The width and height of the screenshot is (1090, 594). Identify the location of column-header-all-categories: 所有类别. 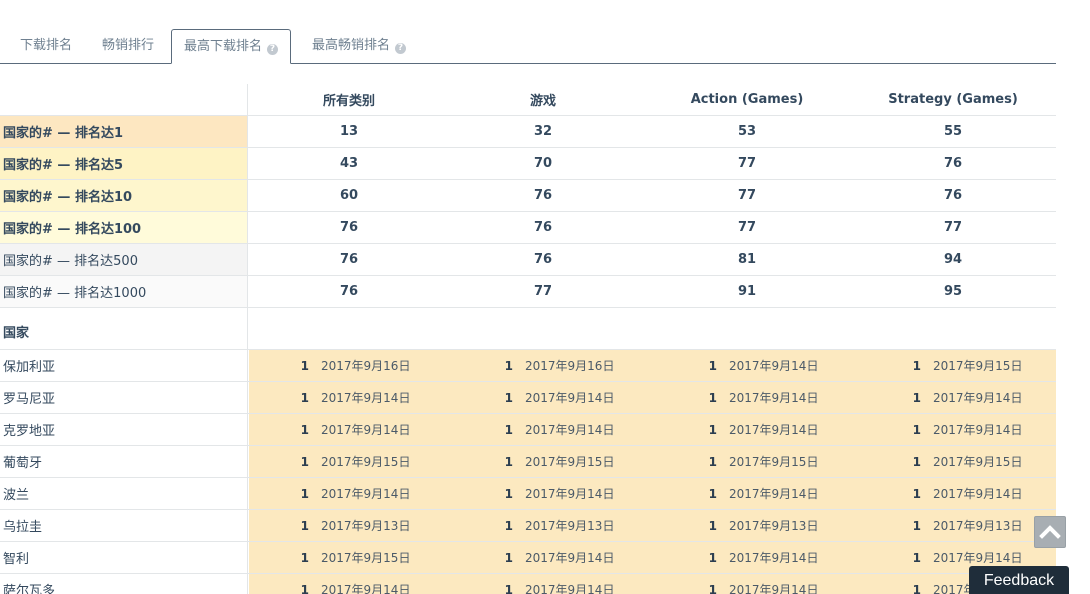
(349, 99).